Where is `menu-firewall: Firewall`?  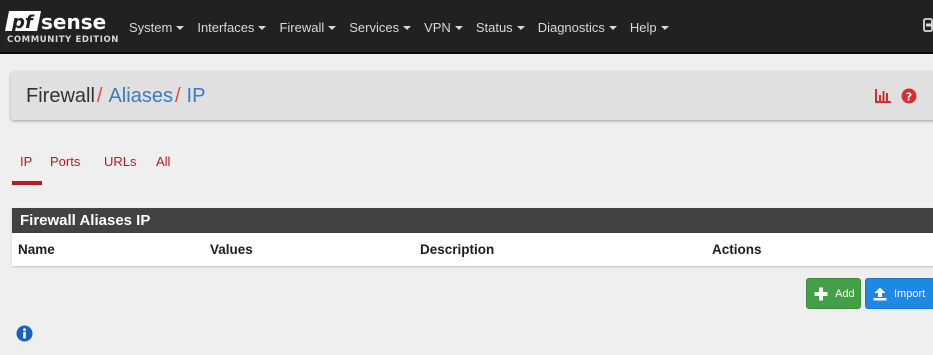
menu-firewall: Firewall is located at coordinates (308, 27).